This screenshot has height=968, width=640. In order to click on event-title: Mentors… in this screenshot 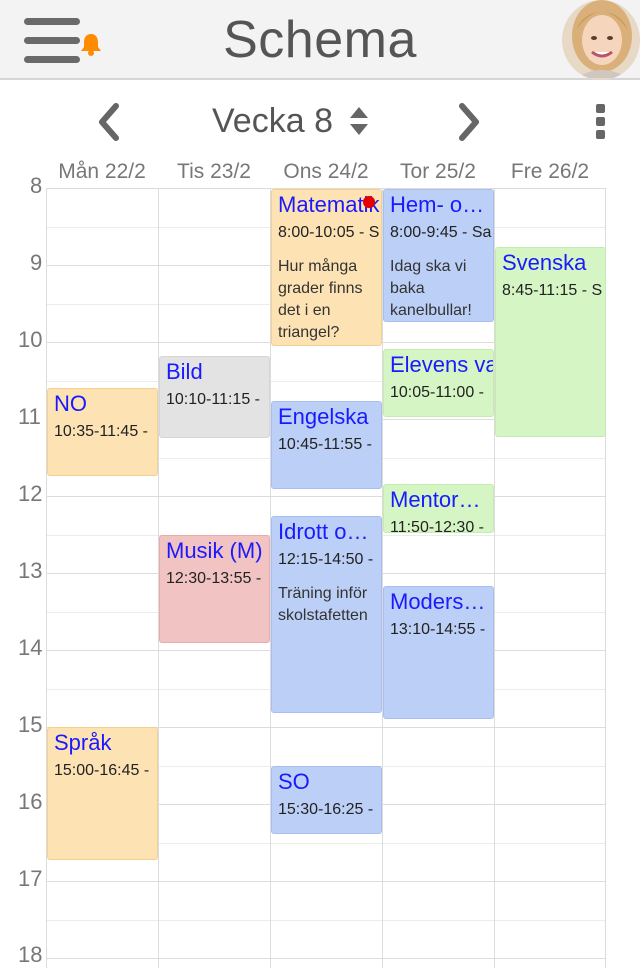, I will do `click(441, 499)`.